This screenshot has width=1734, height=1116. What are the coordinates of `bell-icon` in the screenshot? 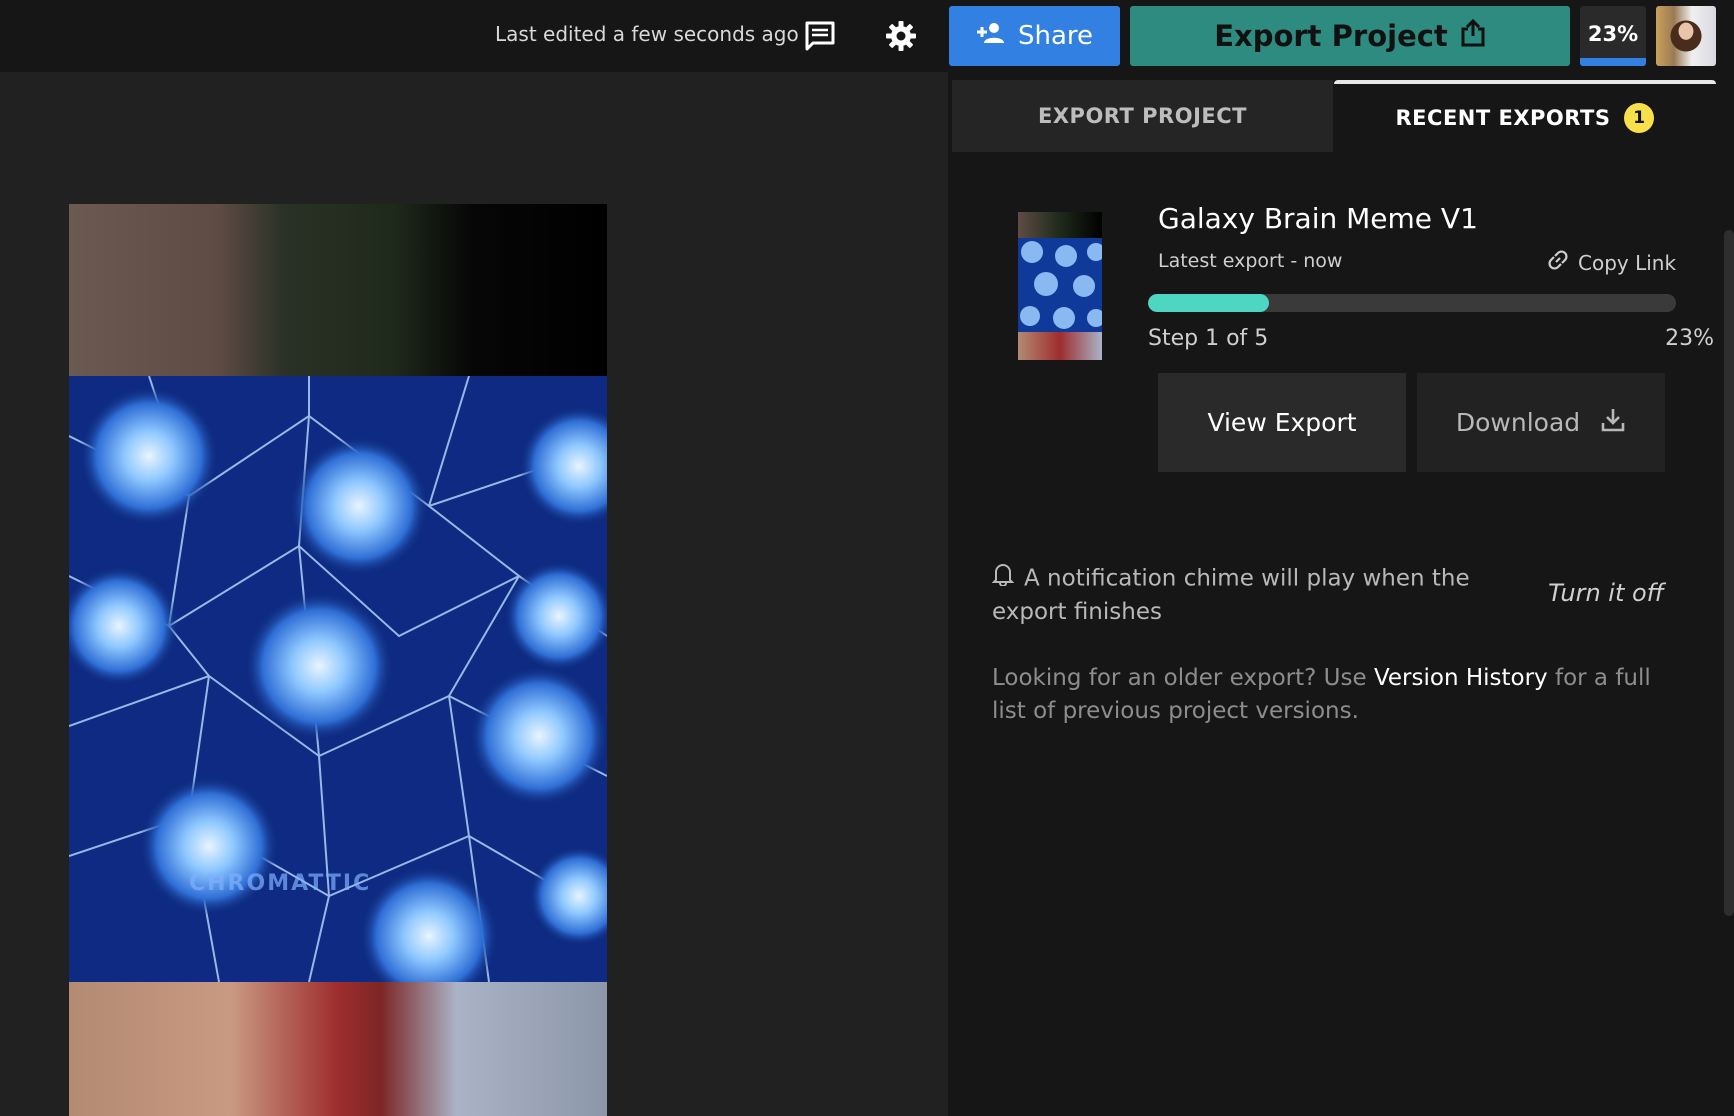 It's located at (1003, 579).